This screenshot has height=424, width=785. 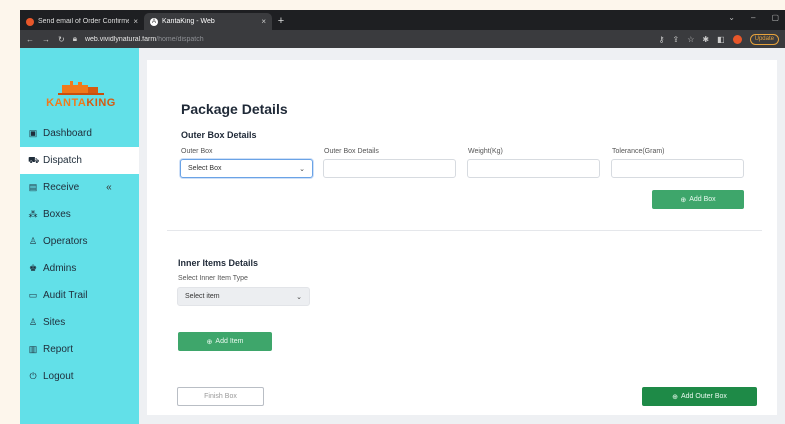 What do you see at coordinates (698, 199) in the screenshot?
I see `add-box-button: ⊕ Add Box` at bounding box center [698, 199].